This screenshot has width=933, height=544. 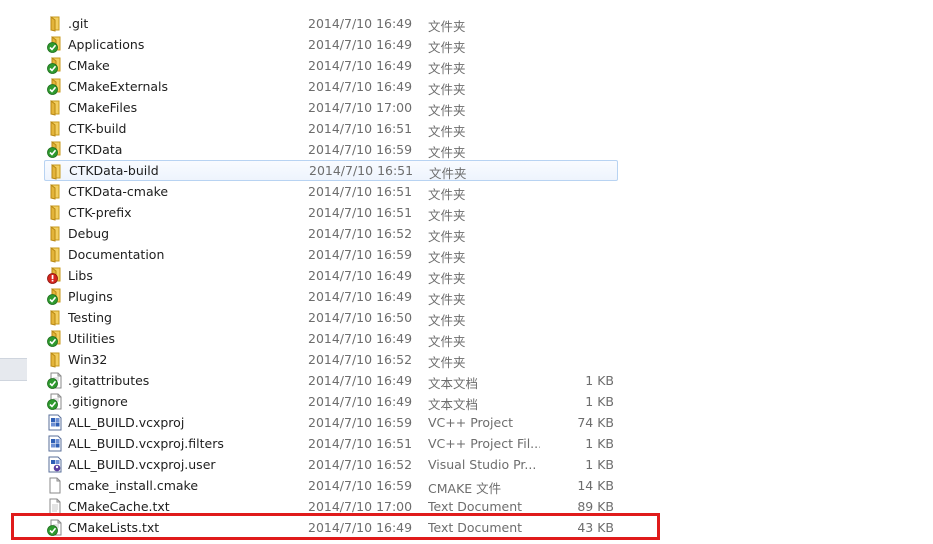 I want to click on file-type: Text Document, so click(x=475, y=506).